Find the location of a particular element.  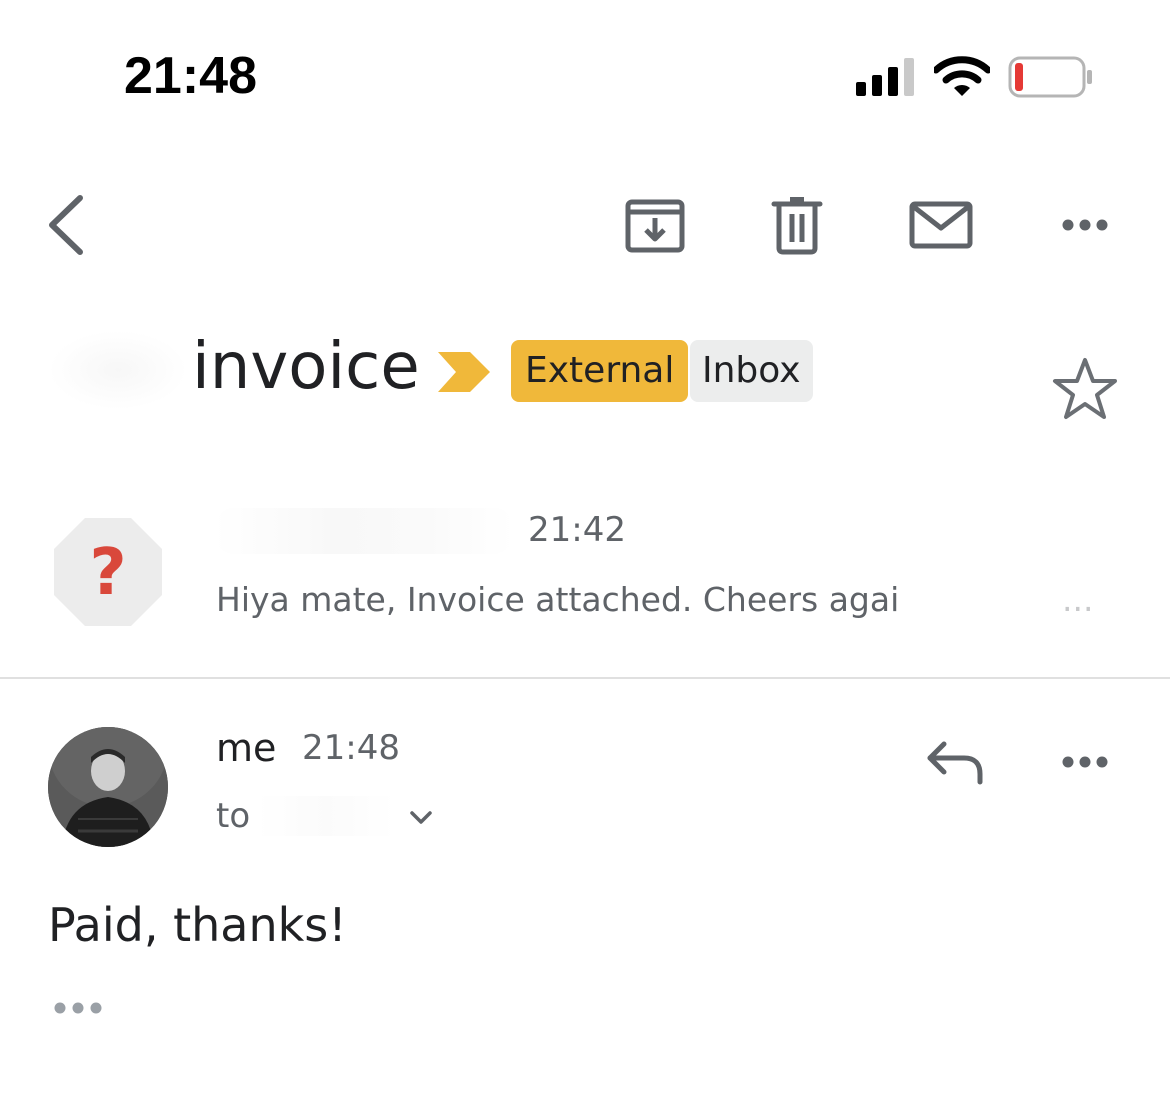

unknown-sender-avatar: ? is located at coordinates (108, 572).